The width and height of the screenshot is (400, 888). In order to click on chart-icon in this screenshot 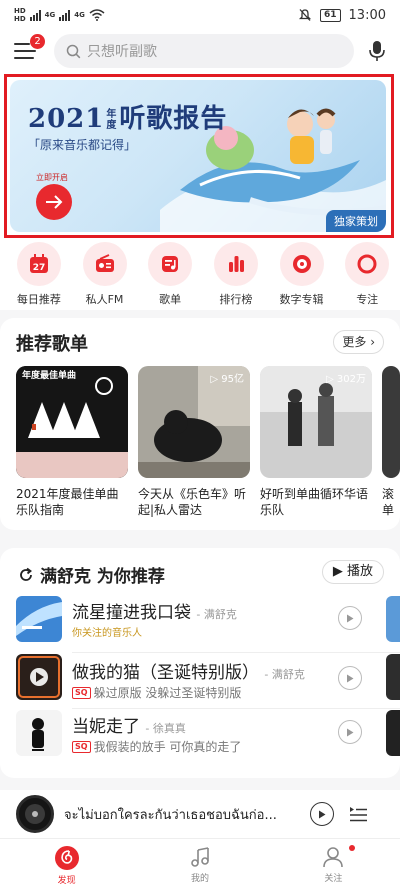, I will do `click(236, 264)`.